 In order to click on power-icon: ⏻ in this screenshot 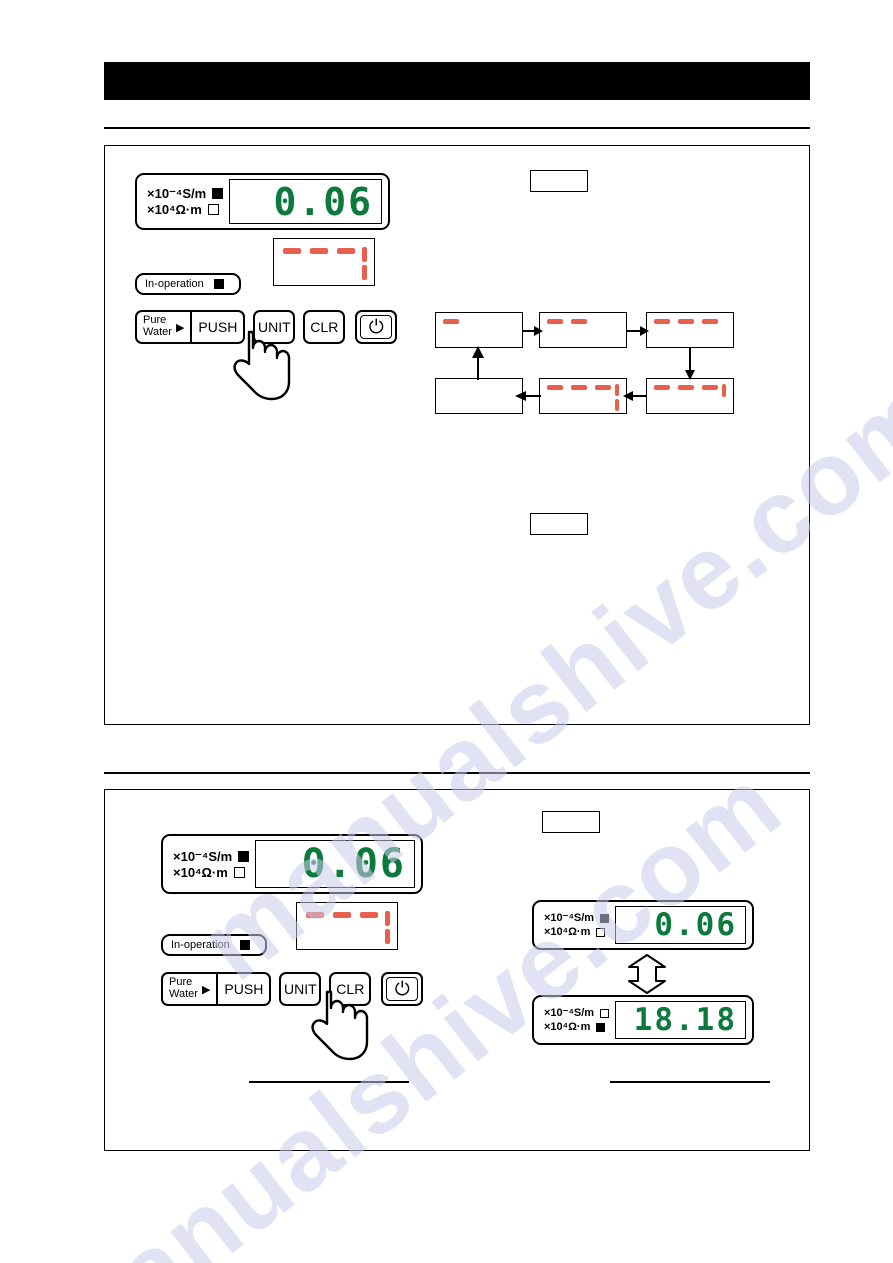, I will do `click(402, 989)`.